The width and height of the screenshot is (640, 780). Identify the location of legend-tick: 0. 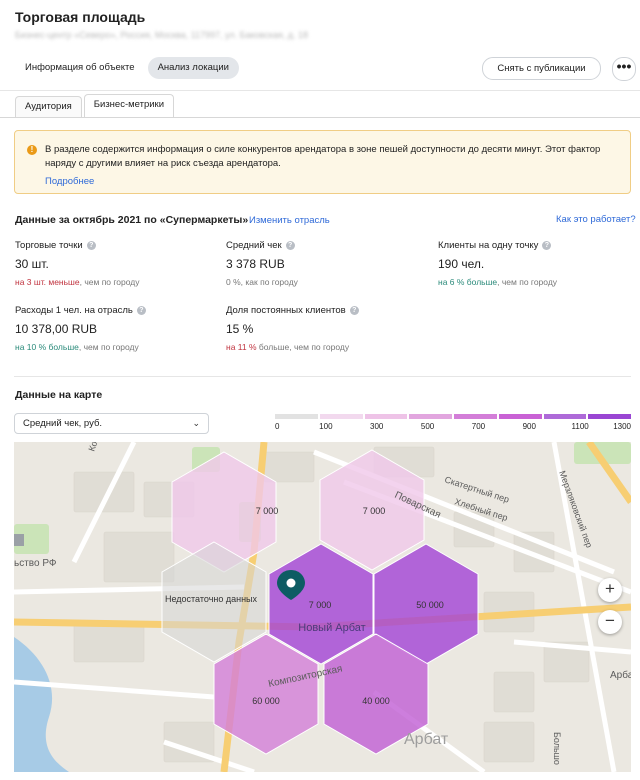
(277, 426).